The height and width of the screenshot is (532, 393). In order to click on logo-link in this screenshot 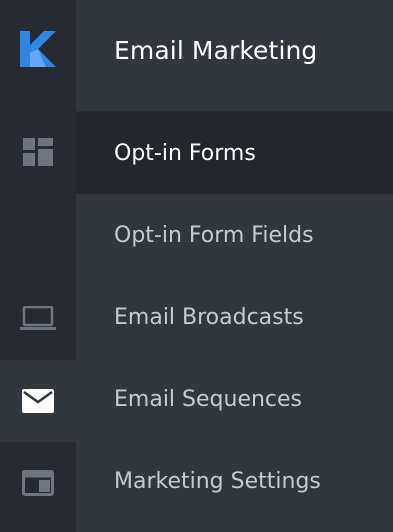, I will do `click(38, 49)`.